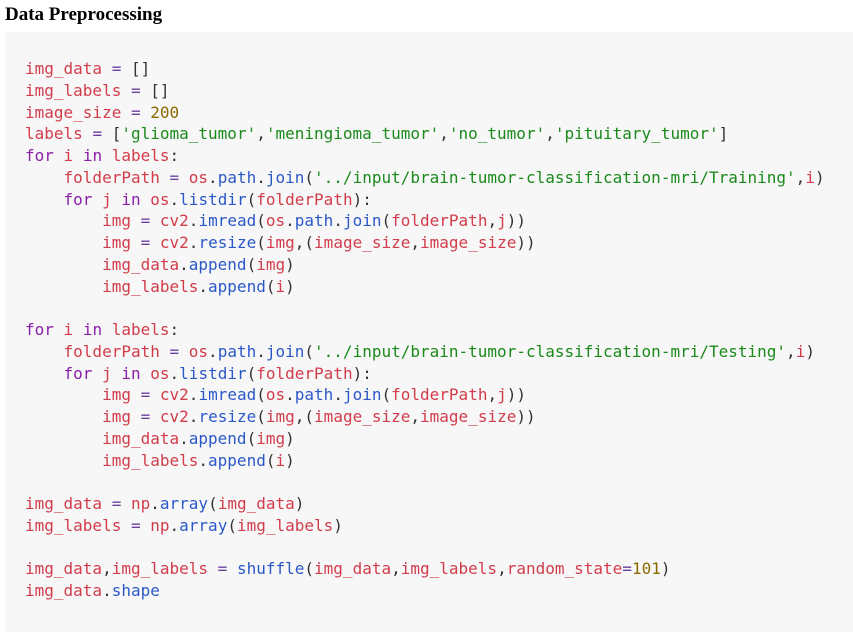  Describe the element at coordinates (497, 134) in the screenshot. I see `code-token: 'no_tumor'` at that location.